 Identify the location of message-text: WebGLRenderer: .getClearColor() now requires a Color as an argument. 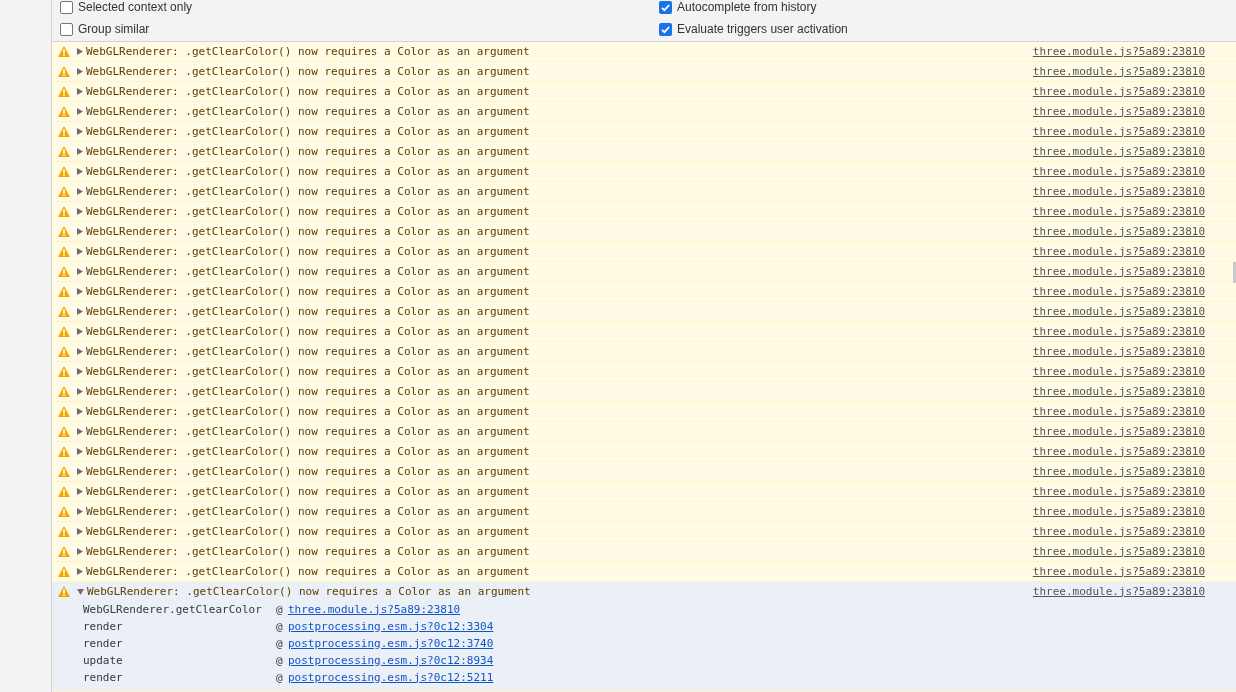
(308, 171).